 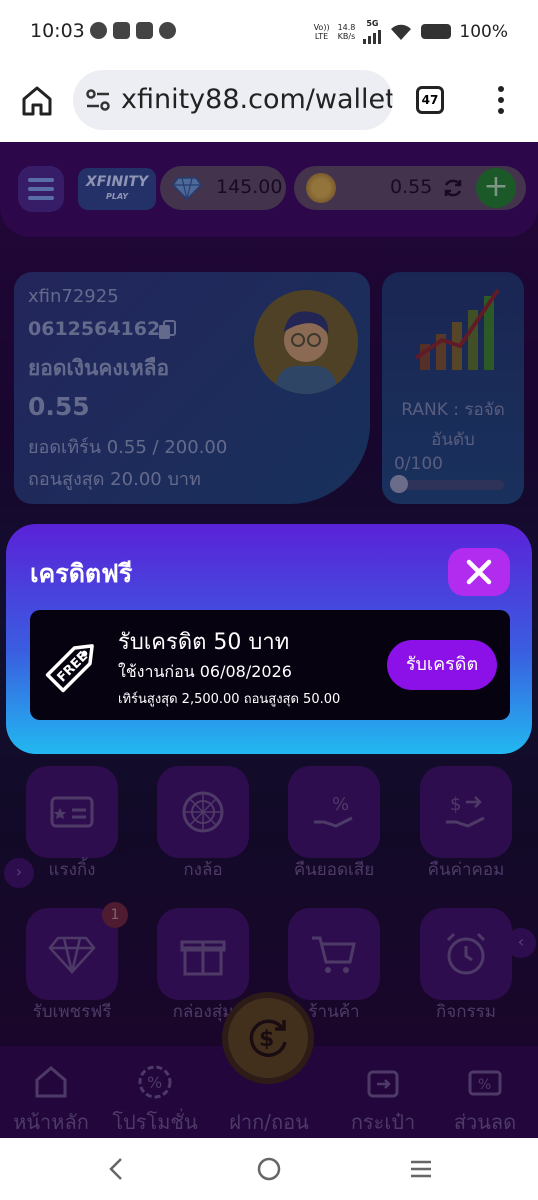 I want to click on offer-title: รับเครดิต 50 บาท, so click(x=204, y=642).